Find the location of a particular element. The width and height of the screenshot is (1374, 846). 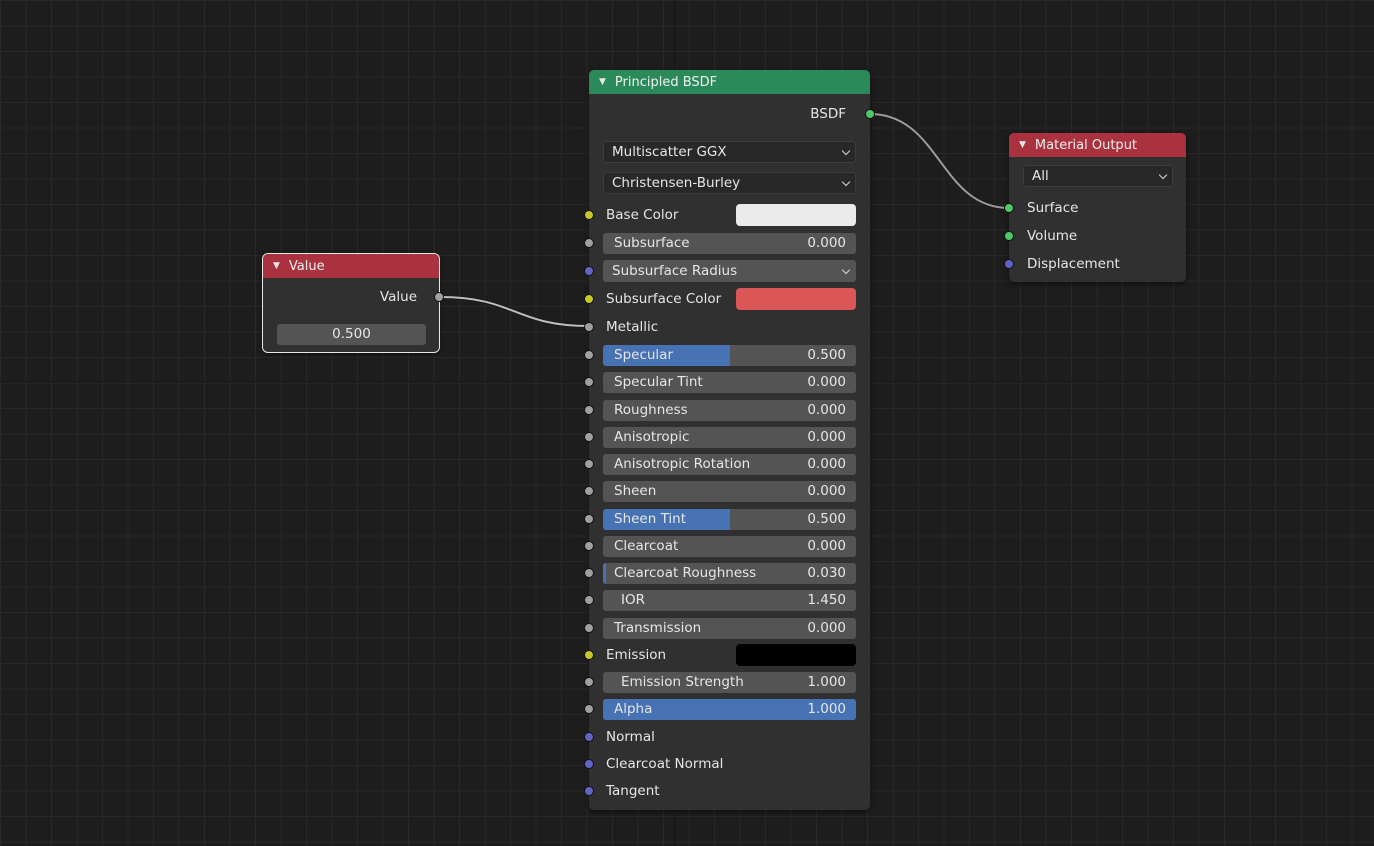

clearcoat-normal-socket is located at coordinates (589, 764).